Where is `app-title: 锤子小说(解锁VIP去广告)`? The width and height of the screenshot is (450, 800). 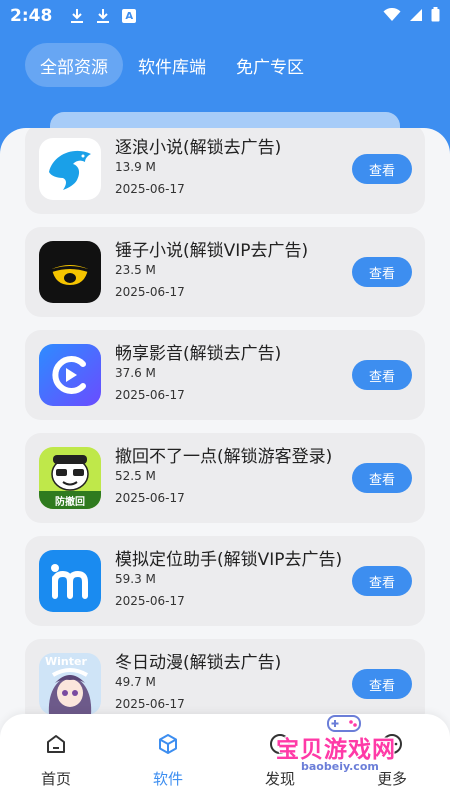 app-title: 锤子小说(解锁VIP去广告) is located at coordinates (212, 251).